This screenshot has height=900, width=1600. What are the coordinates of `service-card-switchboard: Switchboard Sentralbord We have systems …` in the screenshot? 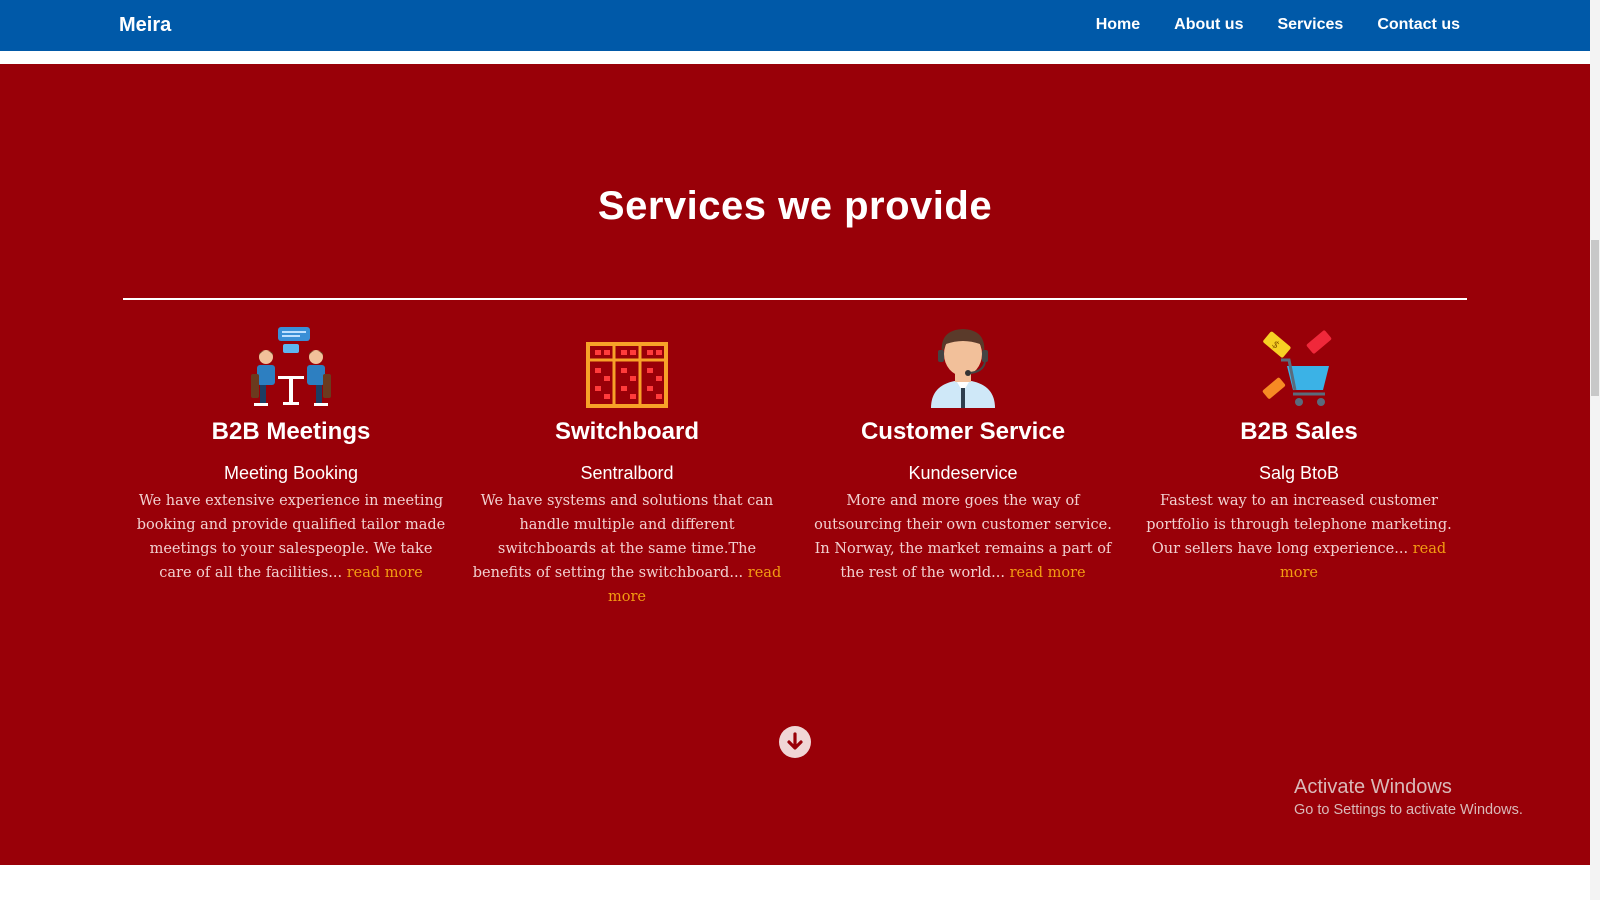 It's located at (627, 467).